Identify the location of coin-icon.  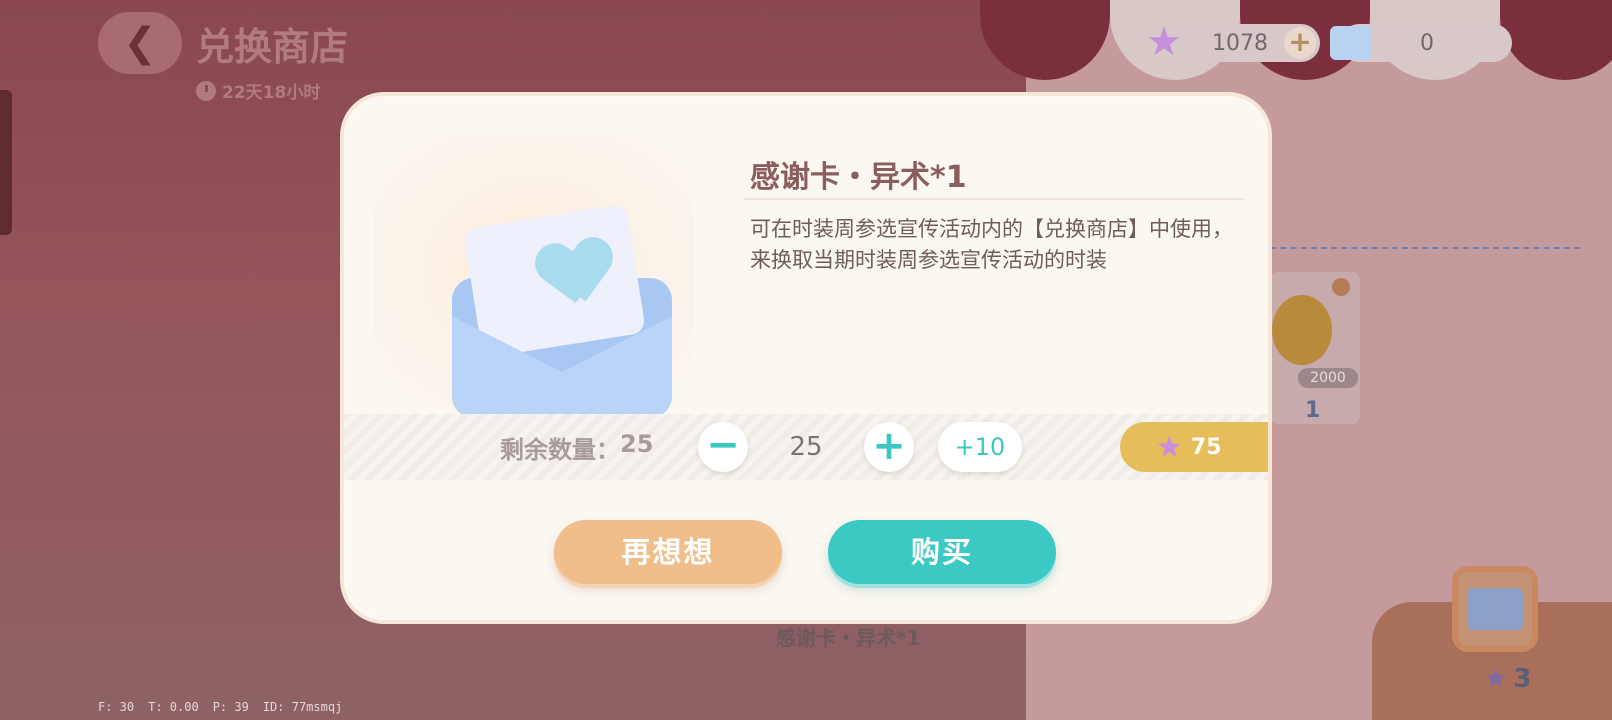
(1302, 330).